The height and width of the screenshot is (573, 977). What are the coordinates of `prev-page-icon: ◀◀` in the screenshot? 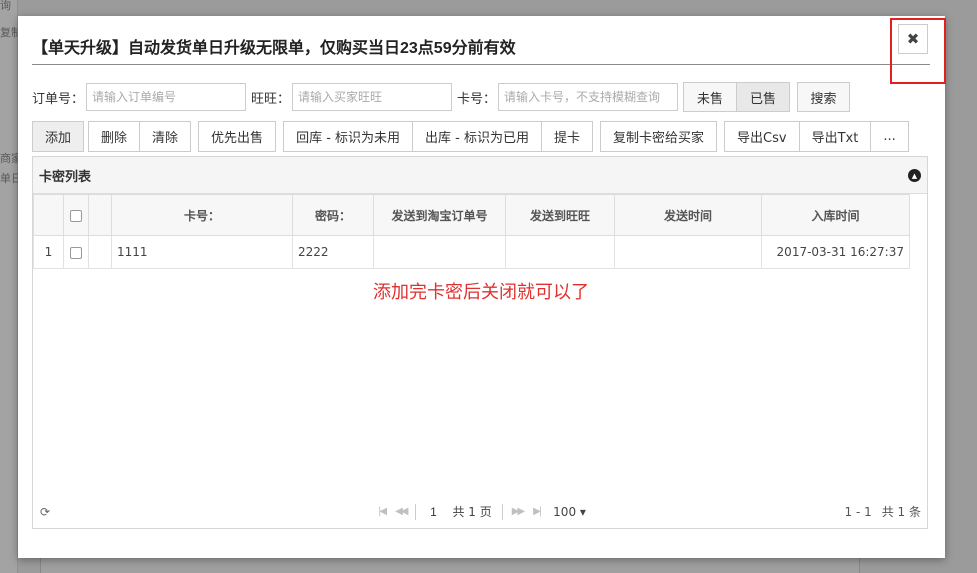 It's located at (401, 511).